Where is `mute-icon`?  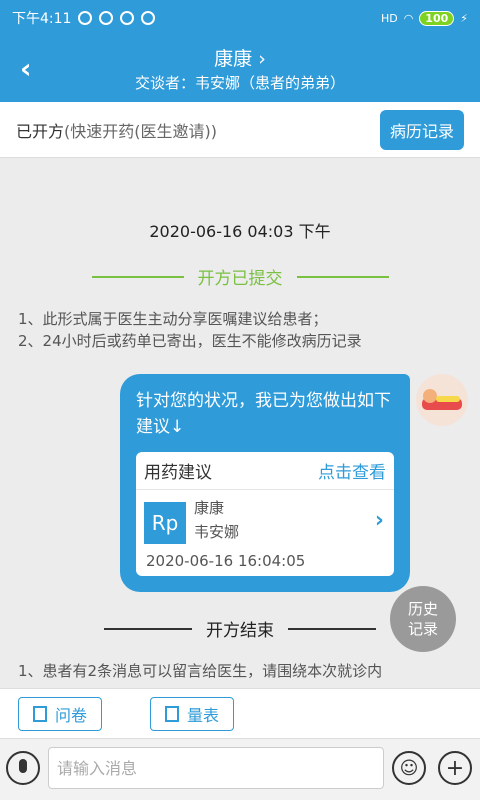 mute-icon is located at coordinates (85, 18).